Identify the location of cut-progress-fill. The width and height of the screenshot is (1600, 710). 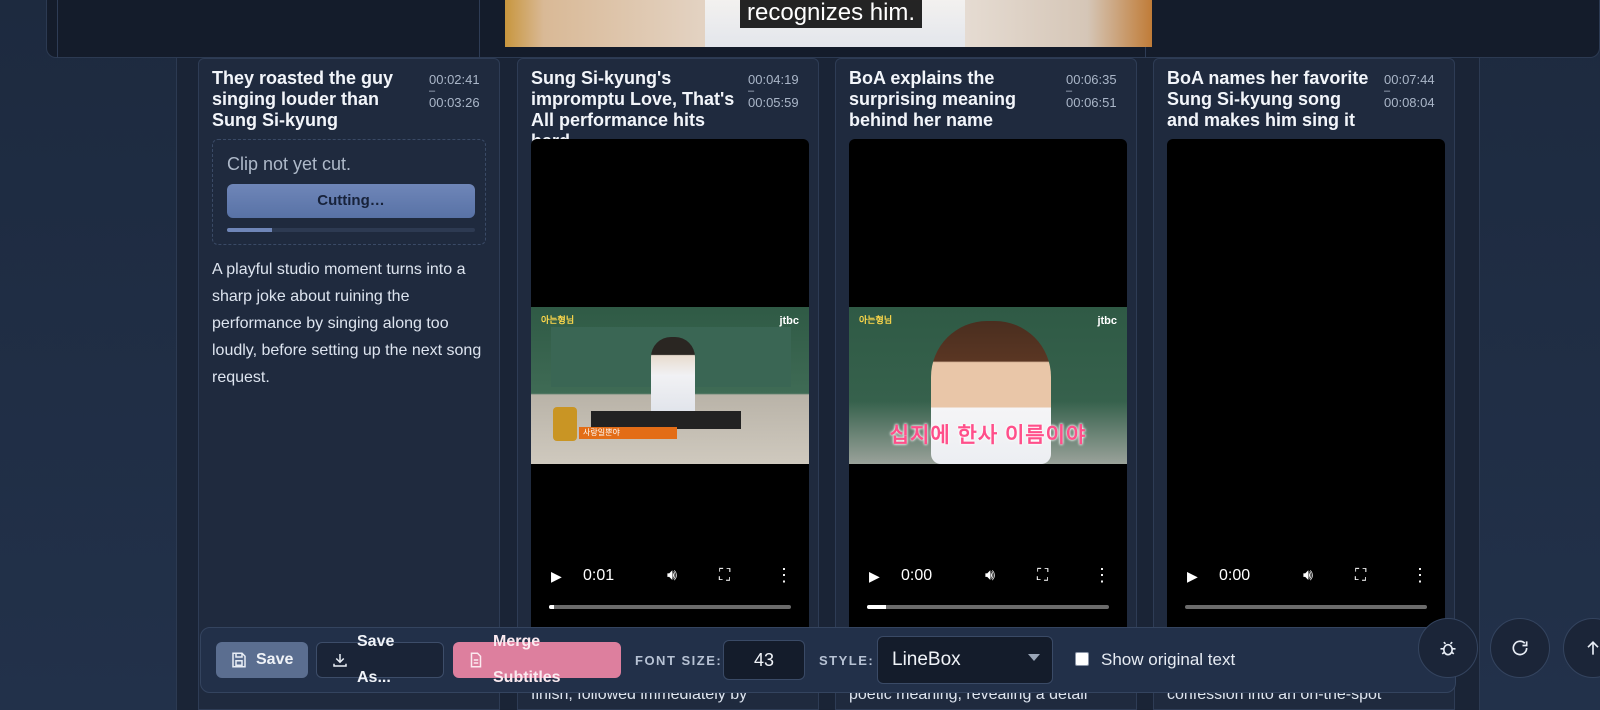
(249, 230).